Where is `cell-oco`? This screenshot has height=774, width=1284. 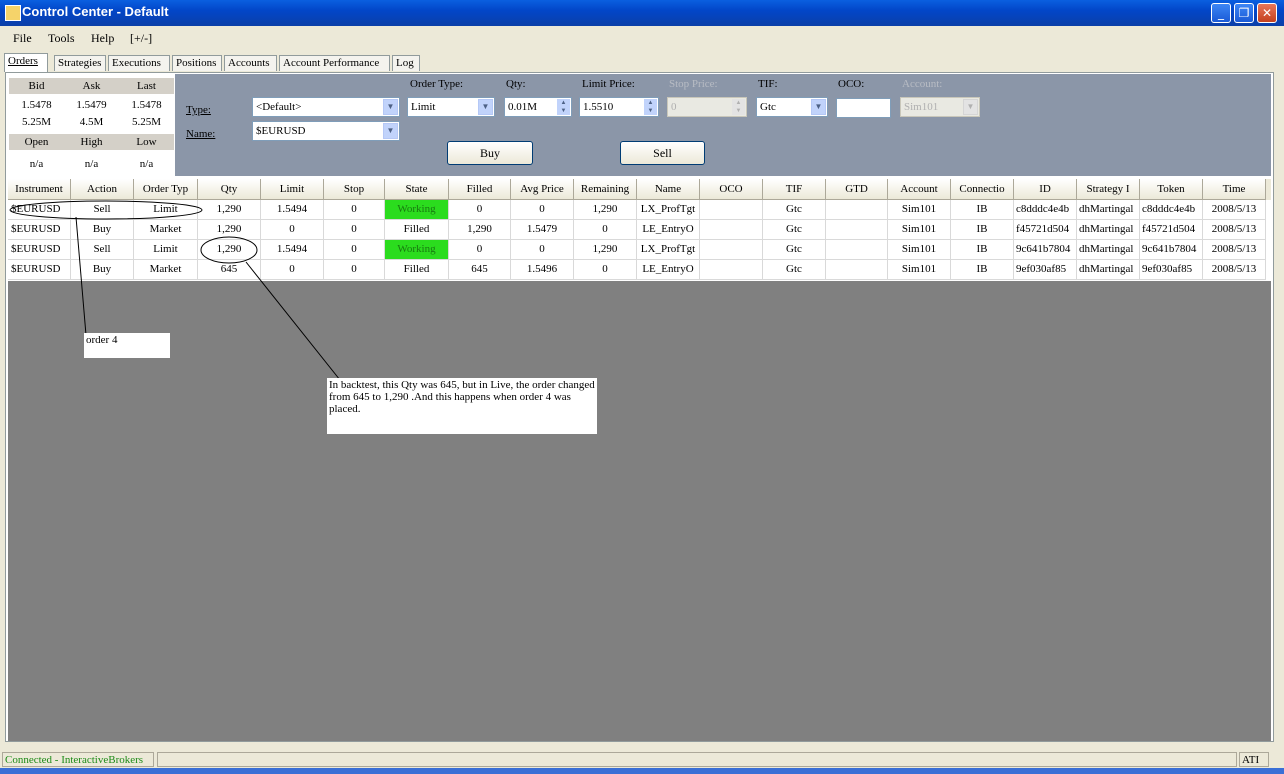 cell-oco is located at coordinates (731, 210).